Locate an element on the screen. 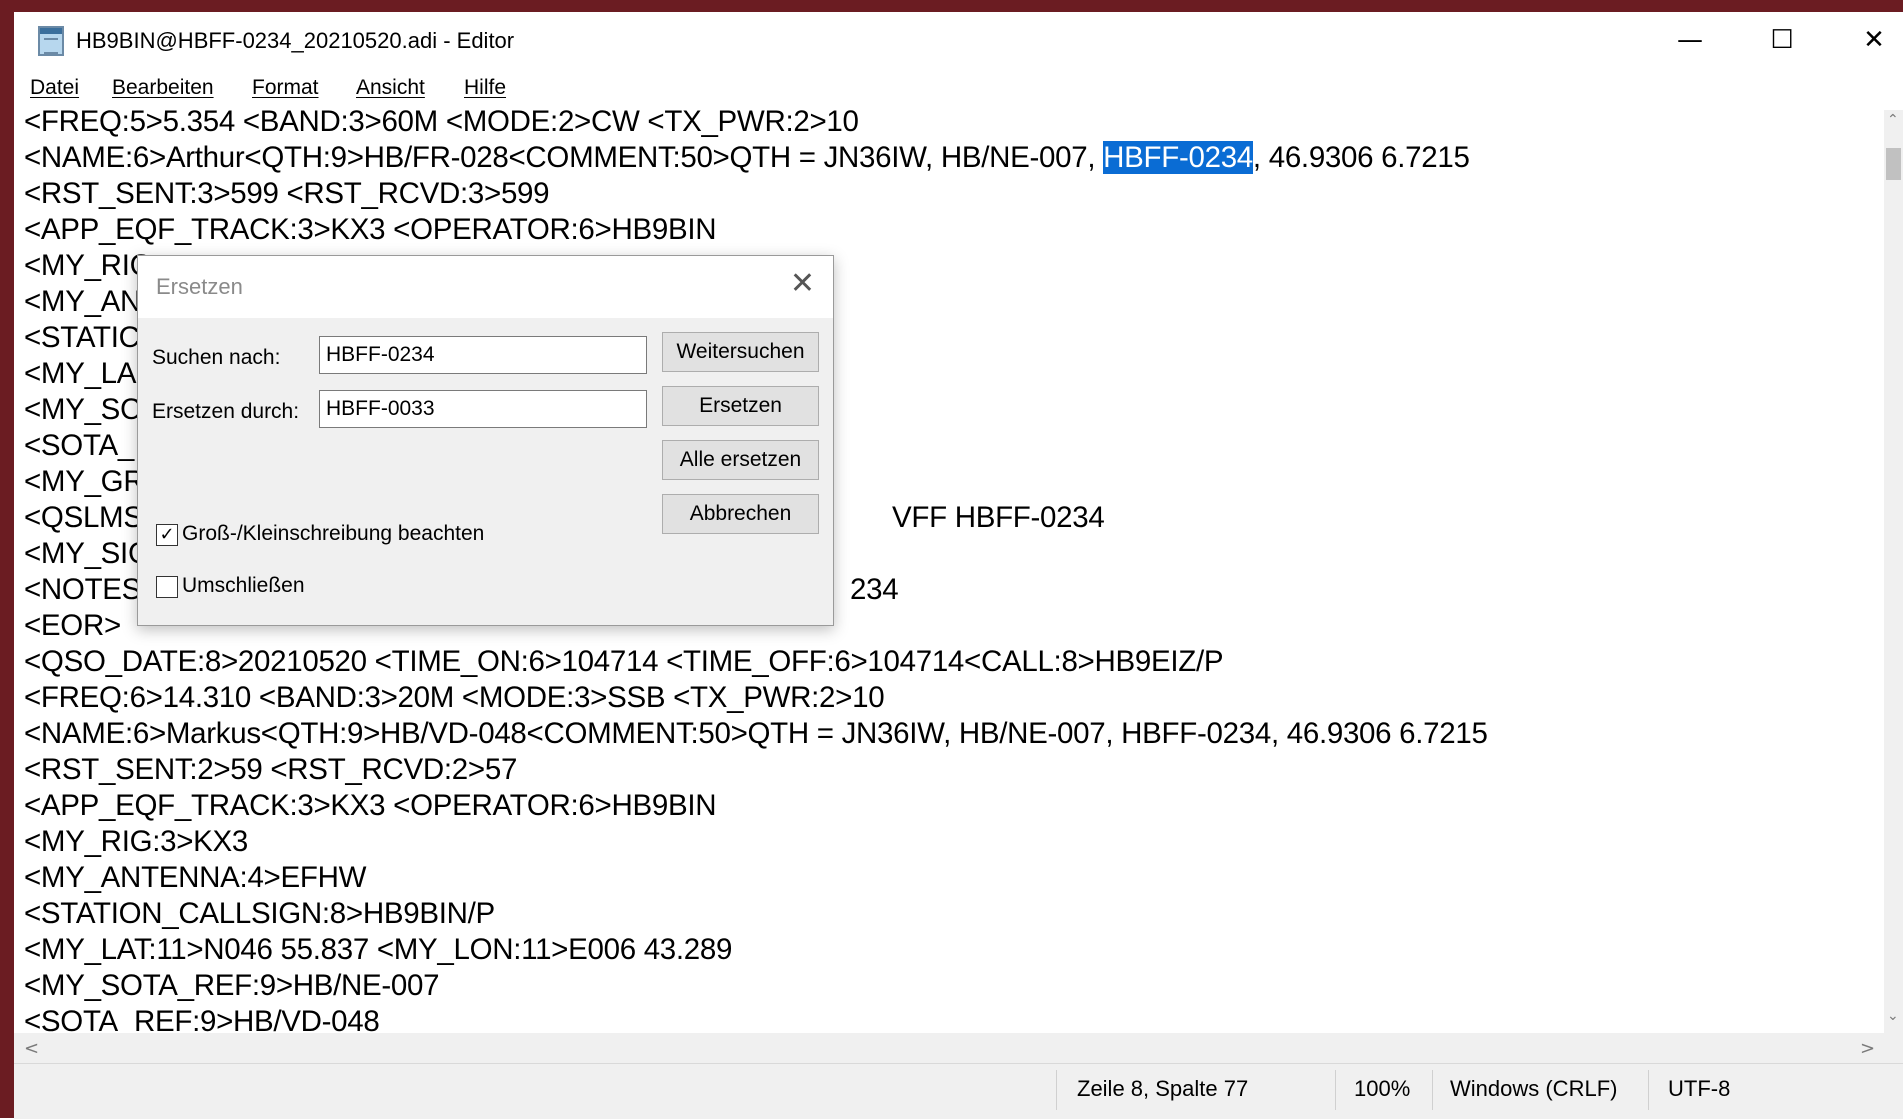  encoding: UTF-8 is located at coordinates (1699, 1088).